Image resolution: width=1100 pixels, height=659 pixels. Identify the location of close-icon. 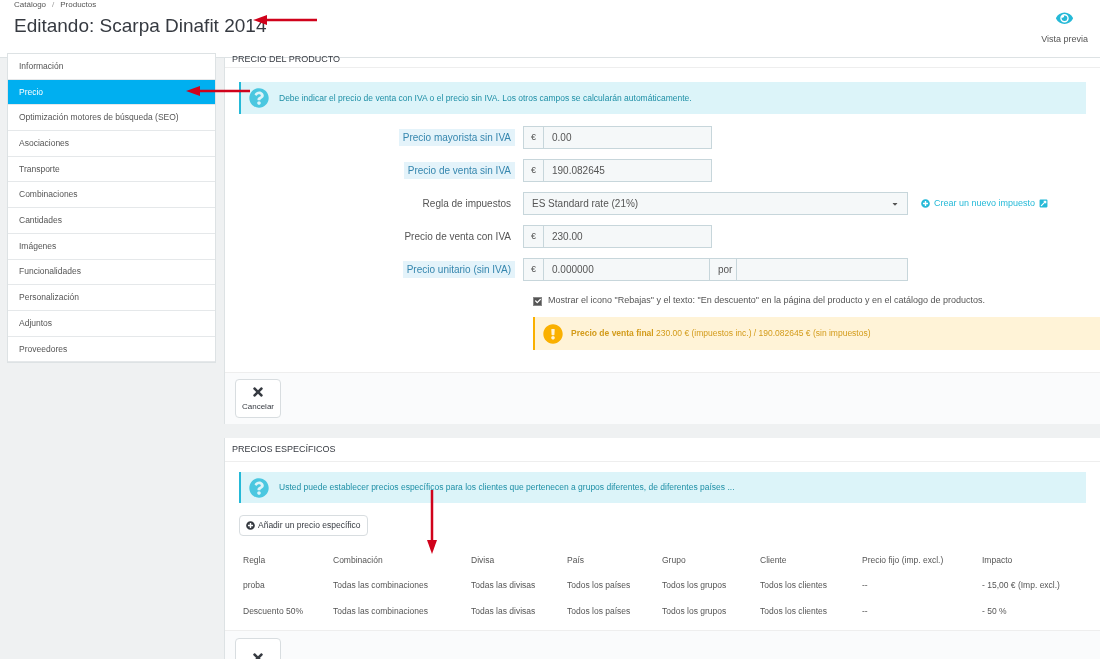
(258, 391).